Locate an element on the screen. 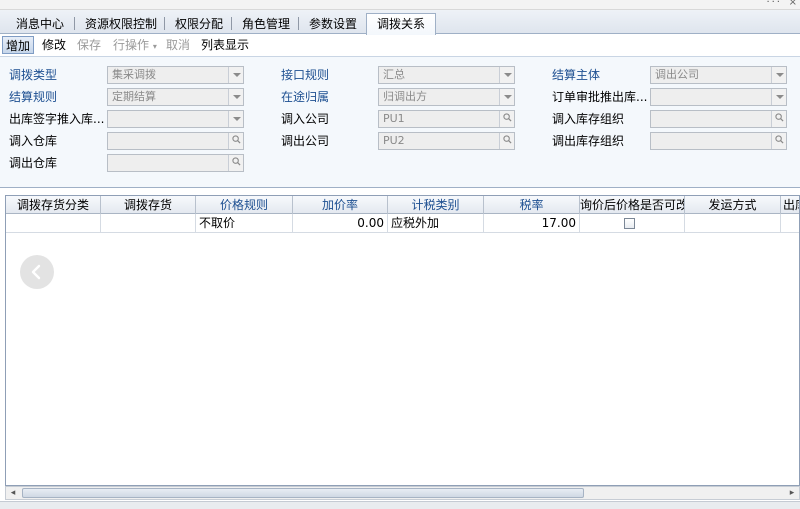 The width and height of the screenshot is (800, 509). in-warehouse-field is located at coordinates (175, 141).